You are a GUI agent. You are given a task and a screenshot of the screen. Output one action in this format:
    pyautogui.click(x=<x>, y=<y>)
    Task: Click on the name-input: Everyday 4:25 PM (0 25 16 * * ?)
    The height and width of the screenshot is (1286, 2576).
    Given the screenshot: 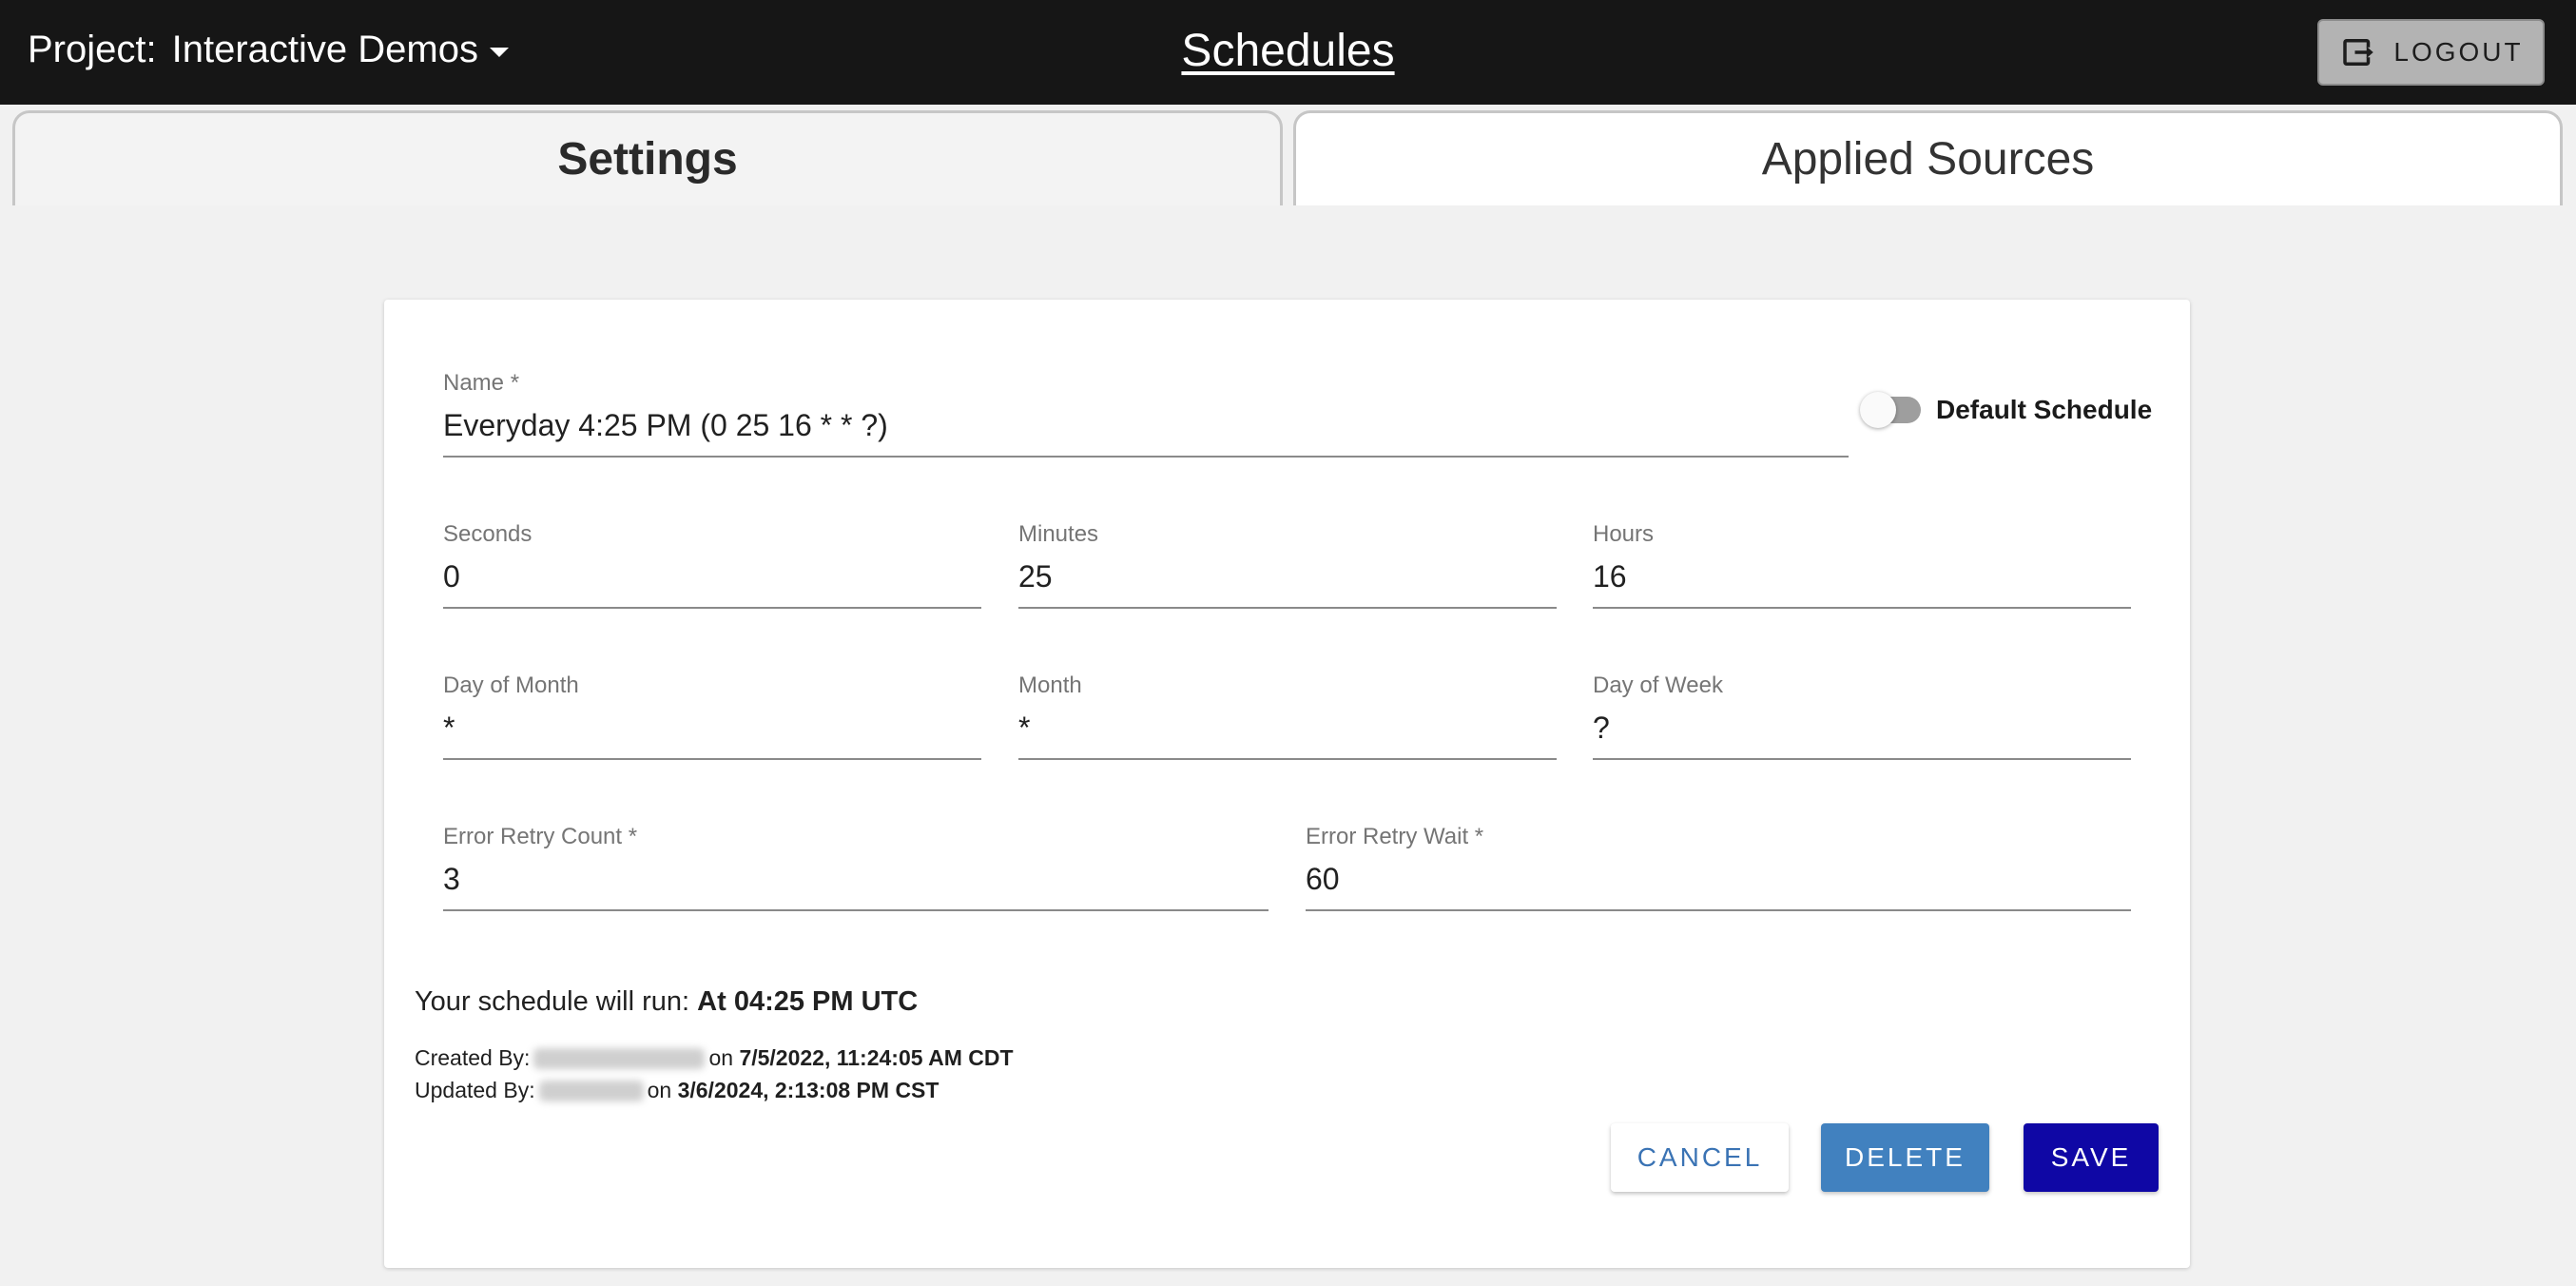 What is the action you would take?
    pyautogui.click(x=1146, y=432)
    